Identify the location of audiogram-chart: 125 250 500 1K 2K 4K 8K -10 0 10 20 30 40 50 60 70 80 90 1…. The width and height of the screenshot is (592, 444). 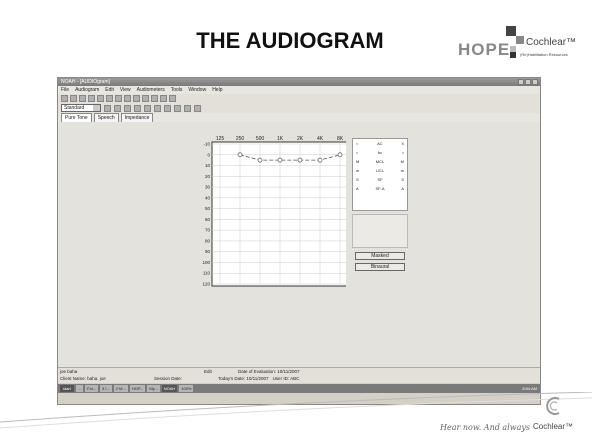
(271, 212).